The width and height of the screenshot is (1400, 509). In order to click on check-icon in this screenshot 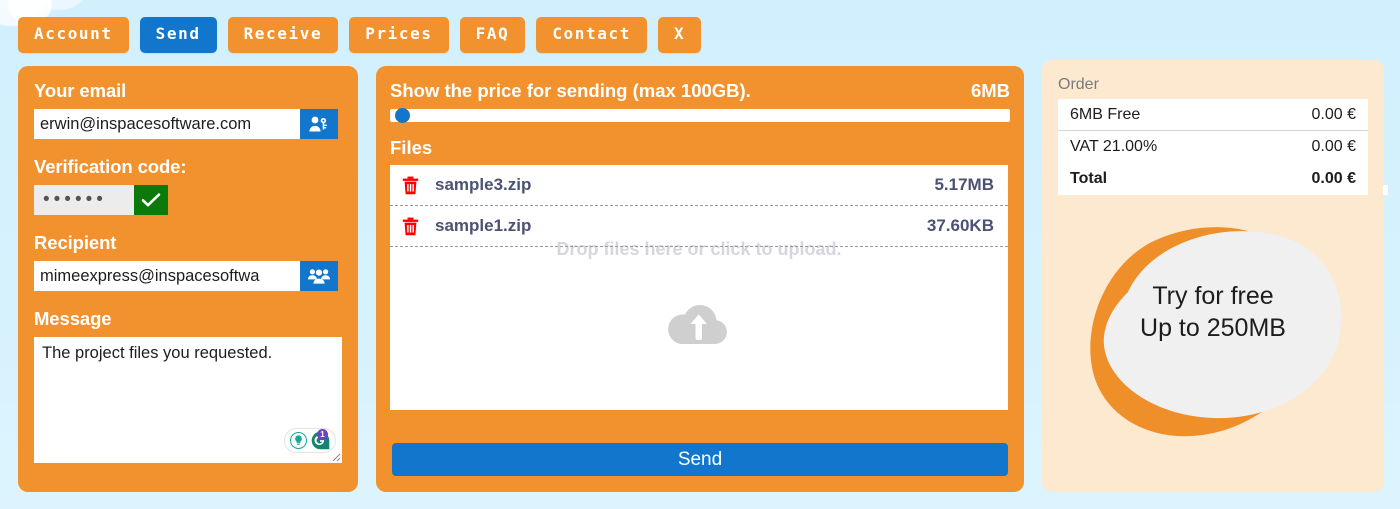, I will do `click(151, 200)`.